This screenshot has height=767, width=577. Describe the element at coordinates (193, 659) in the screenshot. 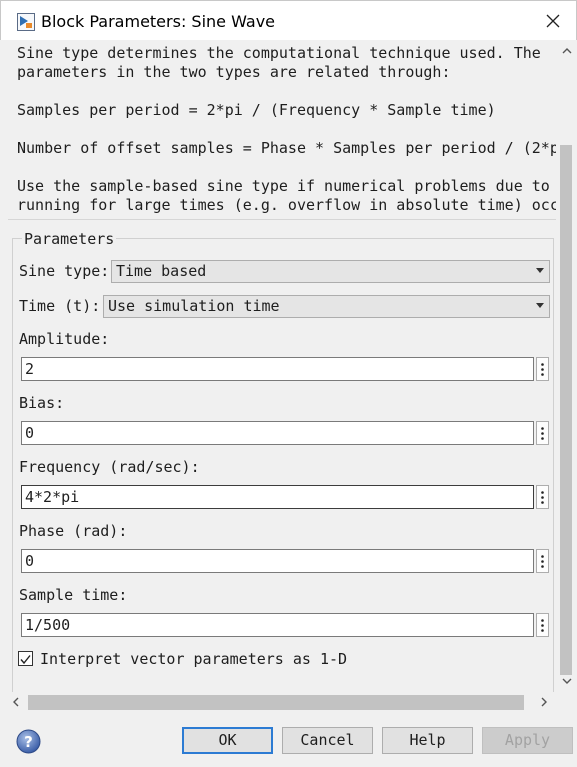

I see `interpret-vector-label: Interpret vector parameters as 1-D` at that location.